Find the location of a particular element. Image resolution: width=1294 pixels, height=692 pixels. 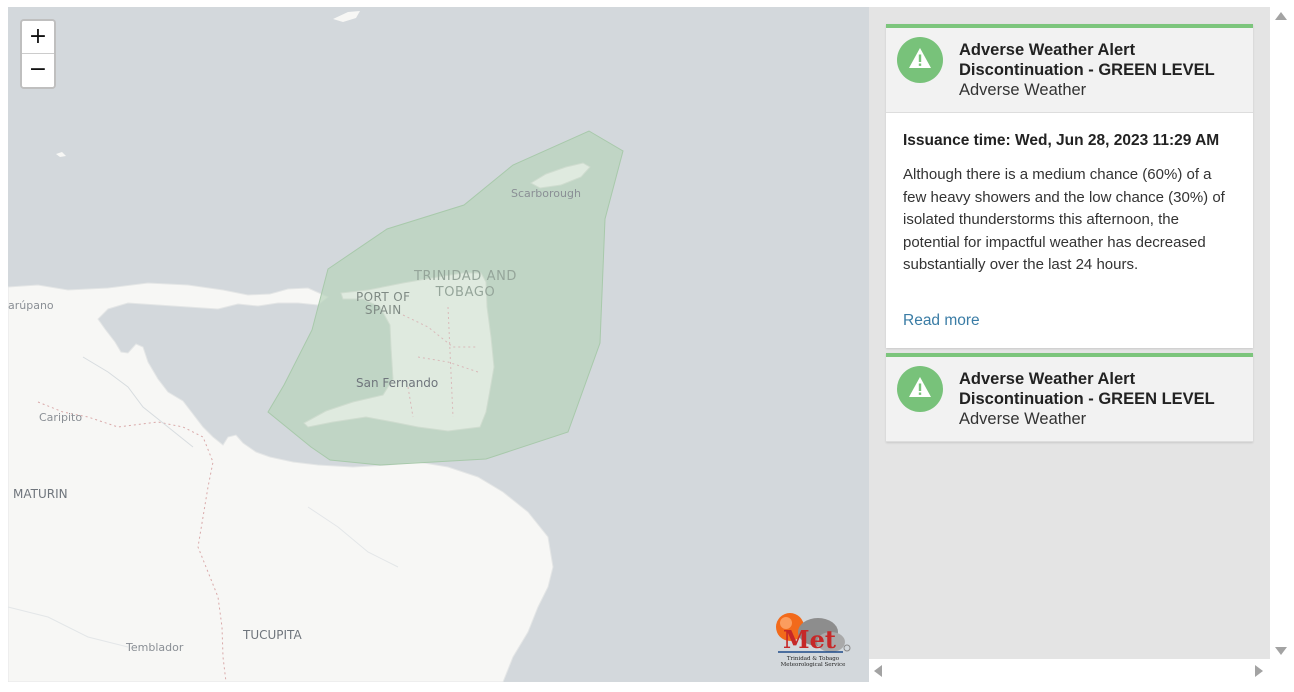

label-port-of-spain: PORT OF SPAIN is located at coordinates (383, 304).